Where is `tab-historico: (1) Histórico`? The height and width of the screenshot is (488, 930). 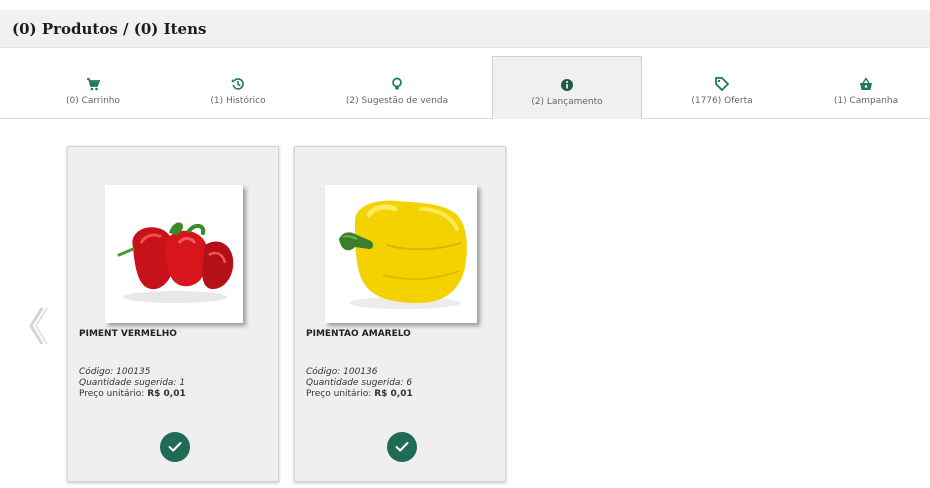
tab-historico: (1) Histórico is located at coordinates (238, 87).